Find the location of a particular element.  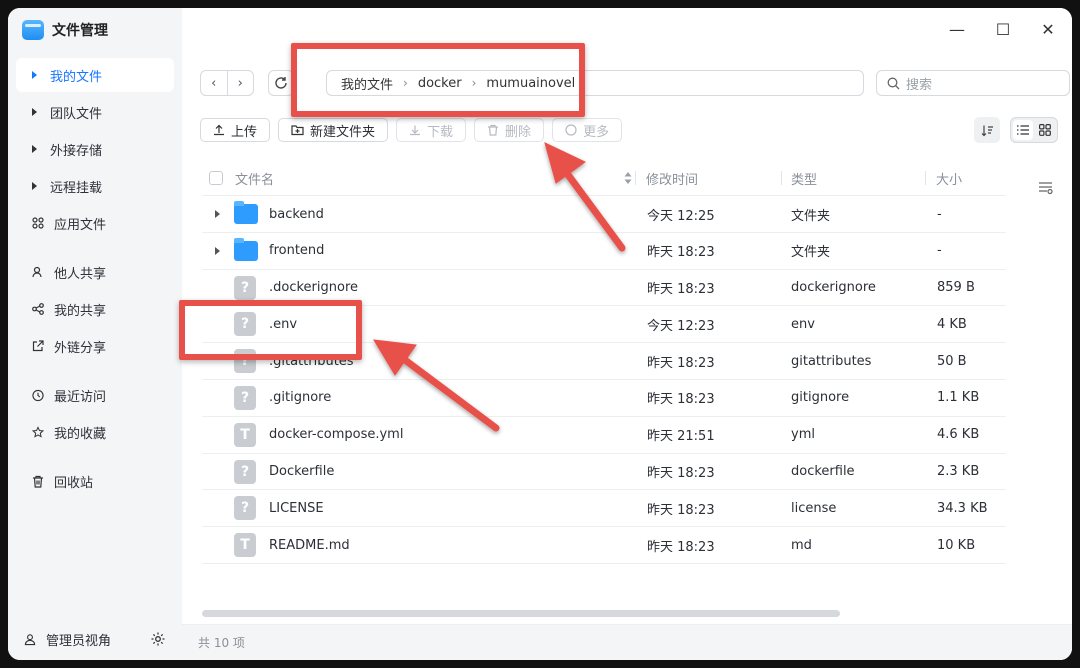

sidebar-item-my-files: 我的文件 is located at coordinates (95, 75).